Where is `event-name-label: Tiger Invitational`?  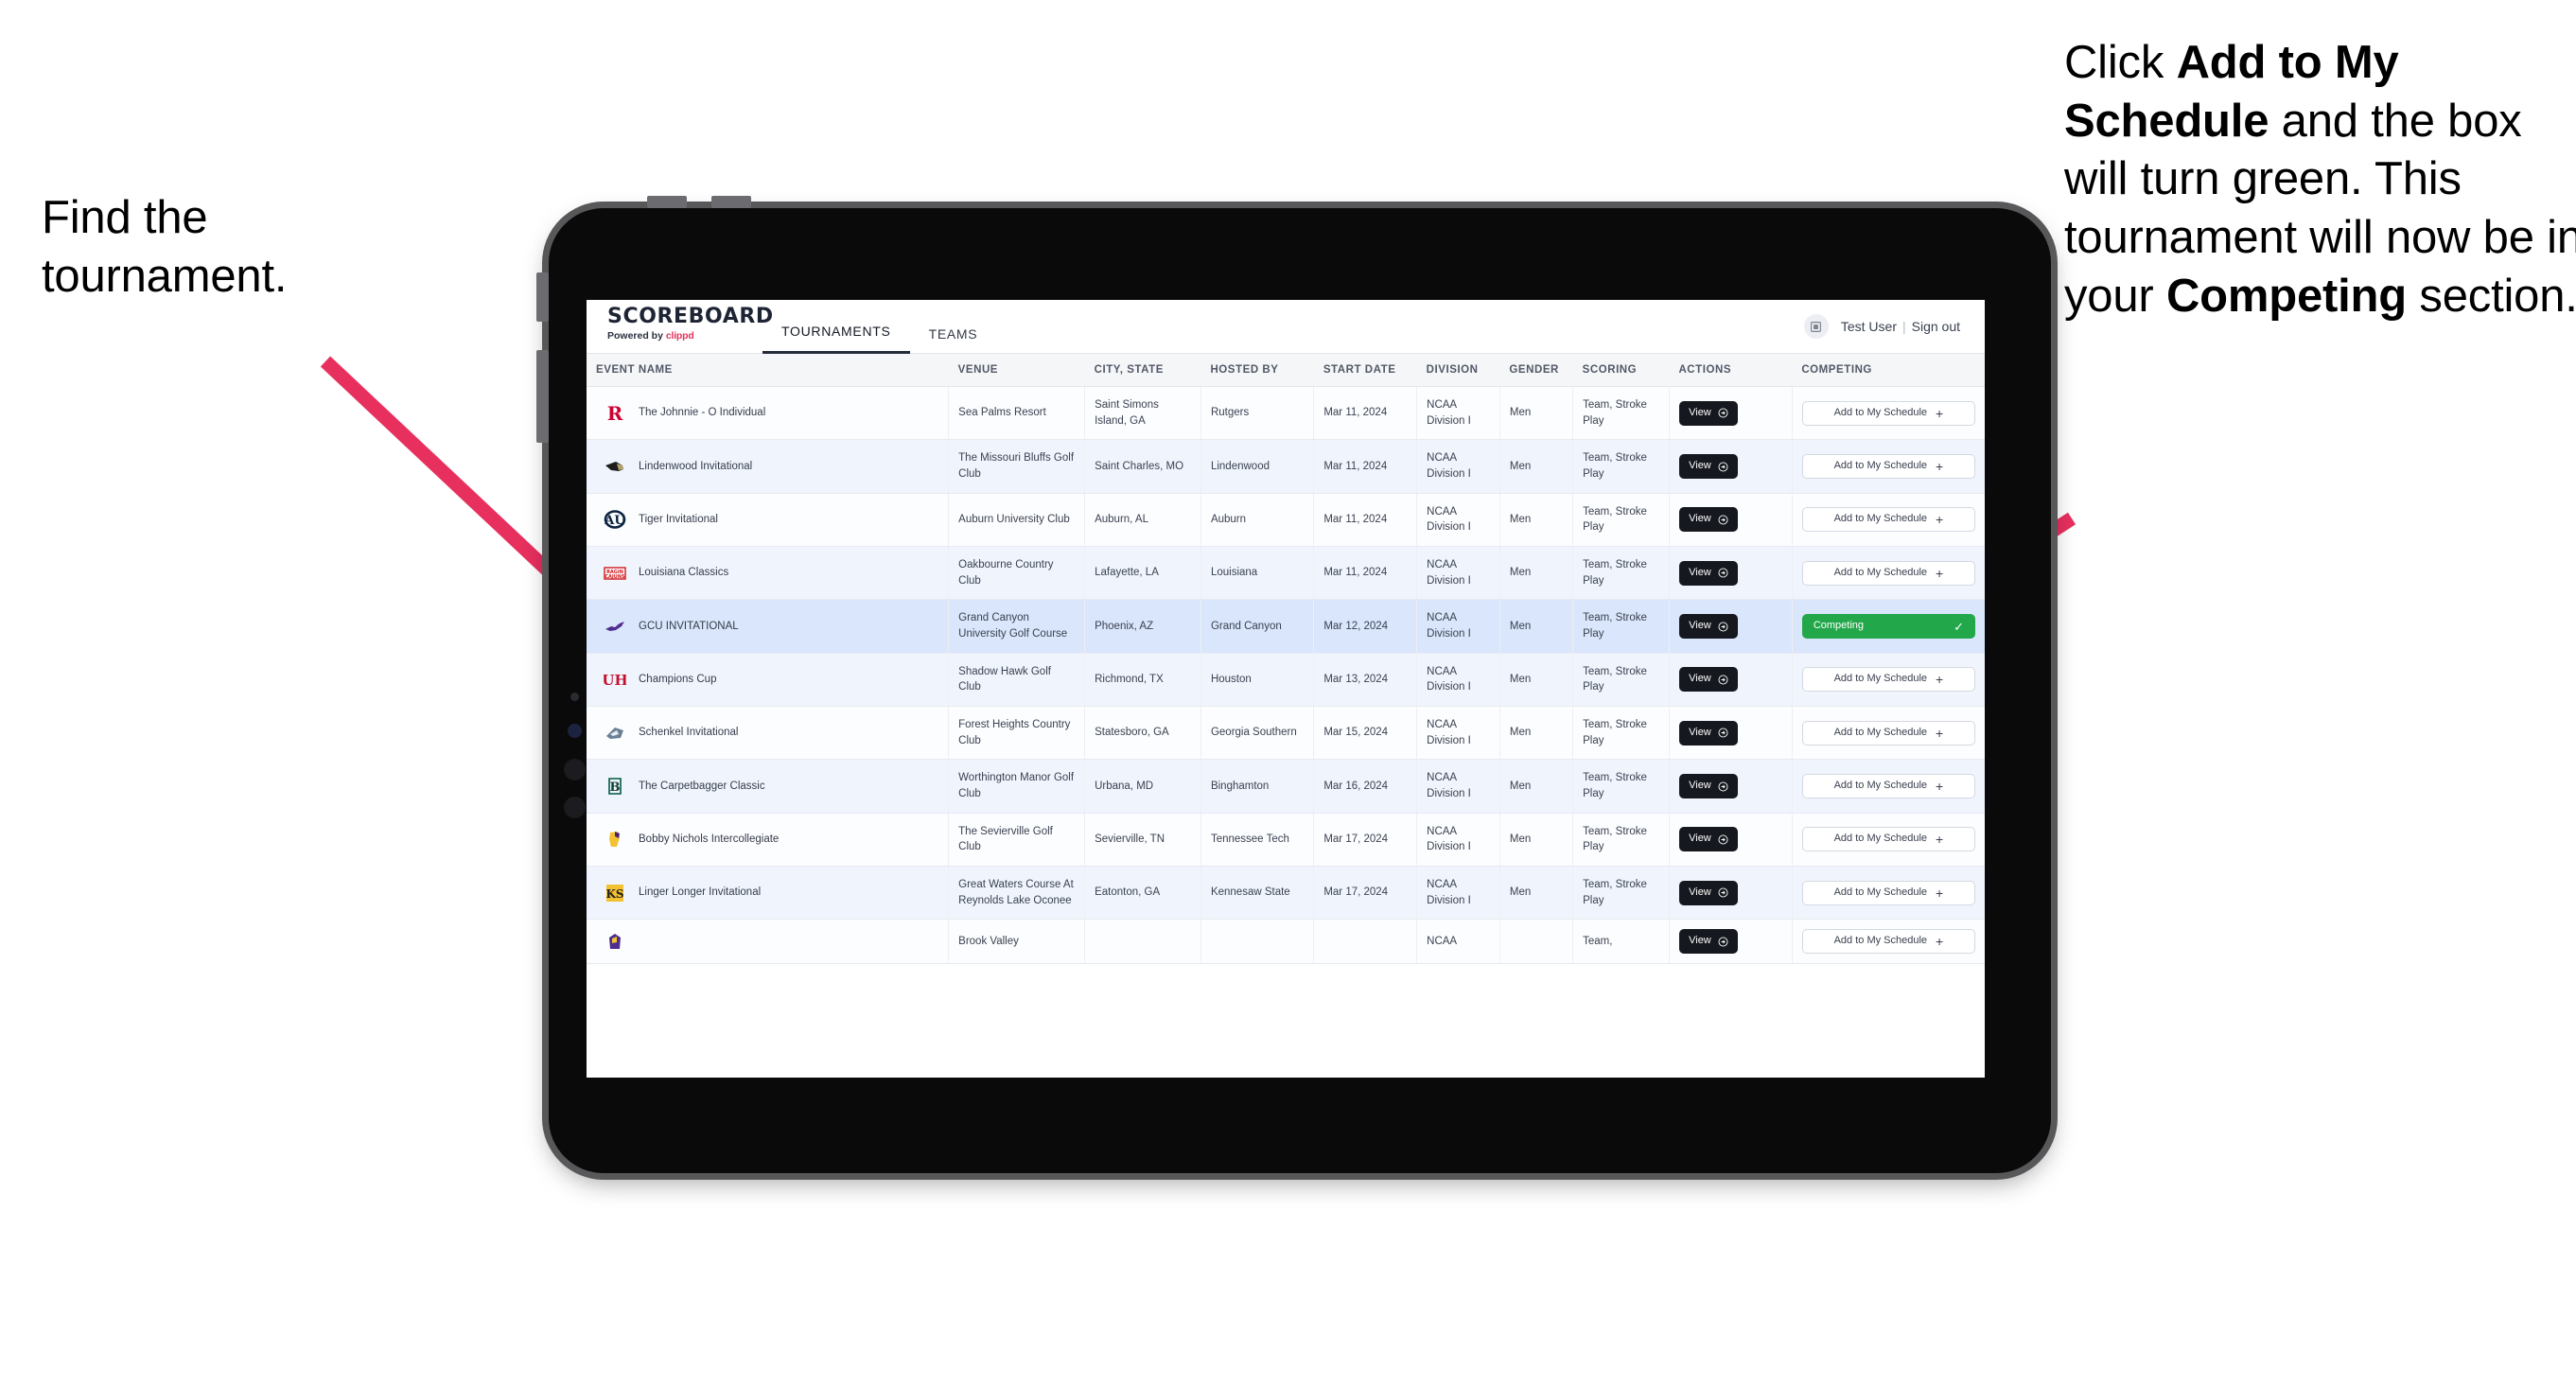 event-name-label: Tiger Invitational is located at coordinates (679, 520).